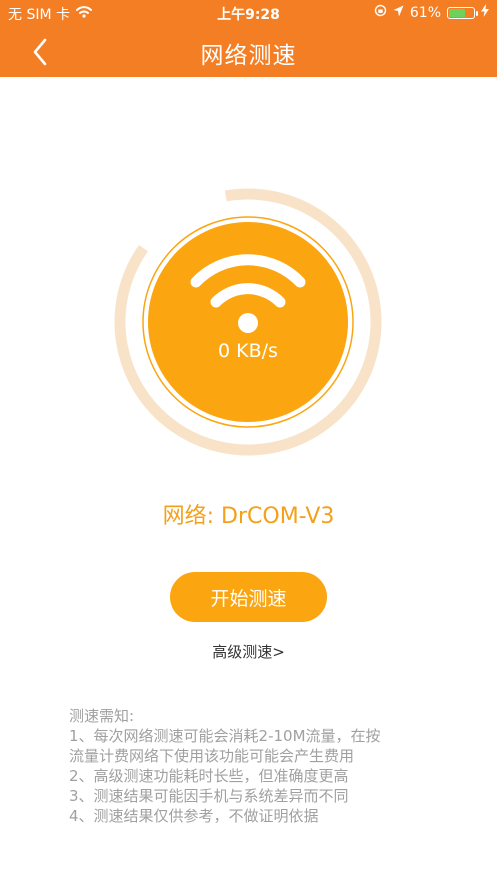  Describe the element at coordinates (485, 12) in the screenshot. I see `charging-bolt-icon` at that location.